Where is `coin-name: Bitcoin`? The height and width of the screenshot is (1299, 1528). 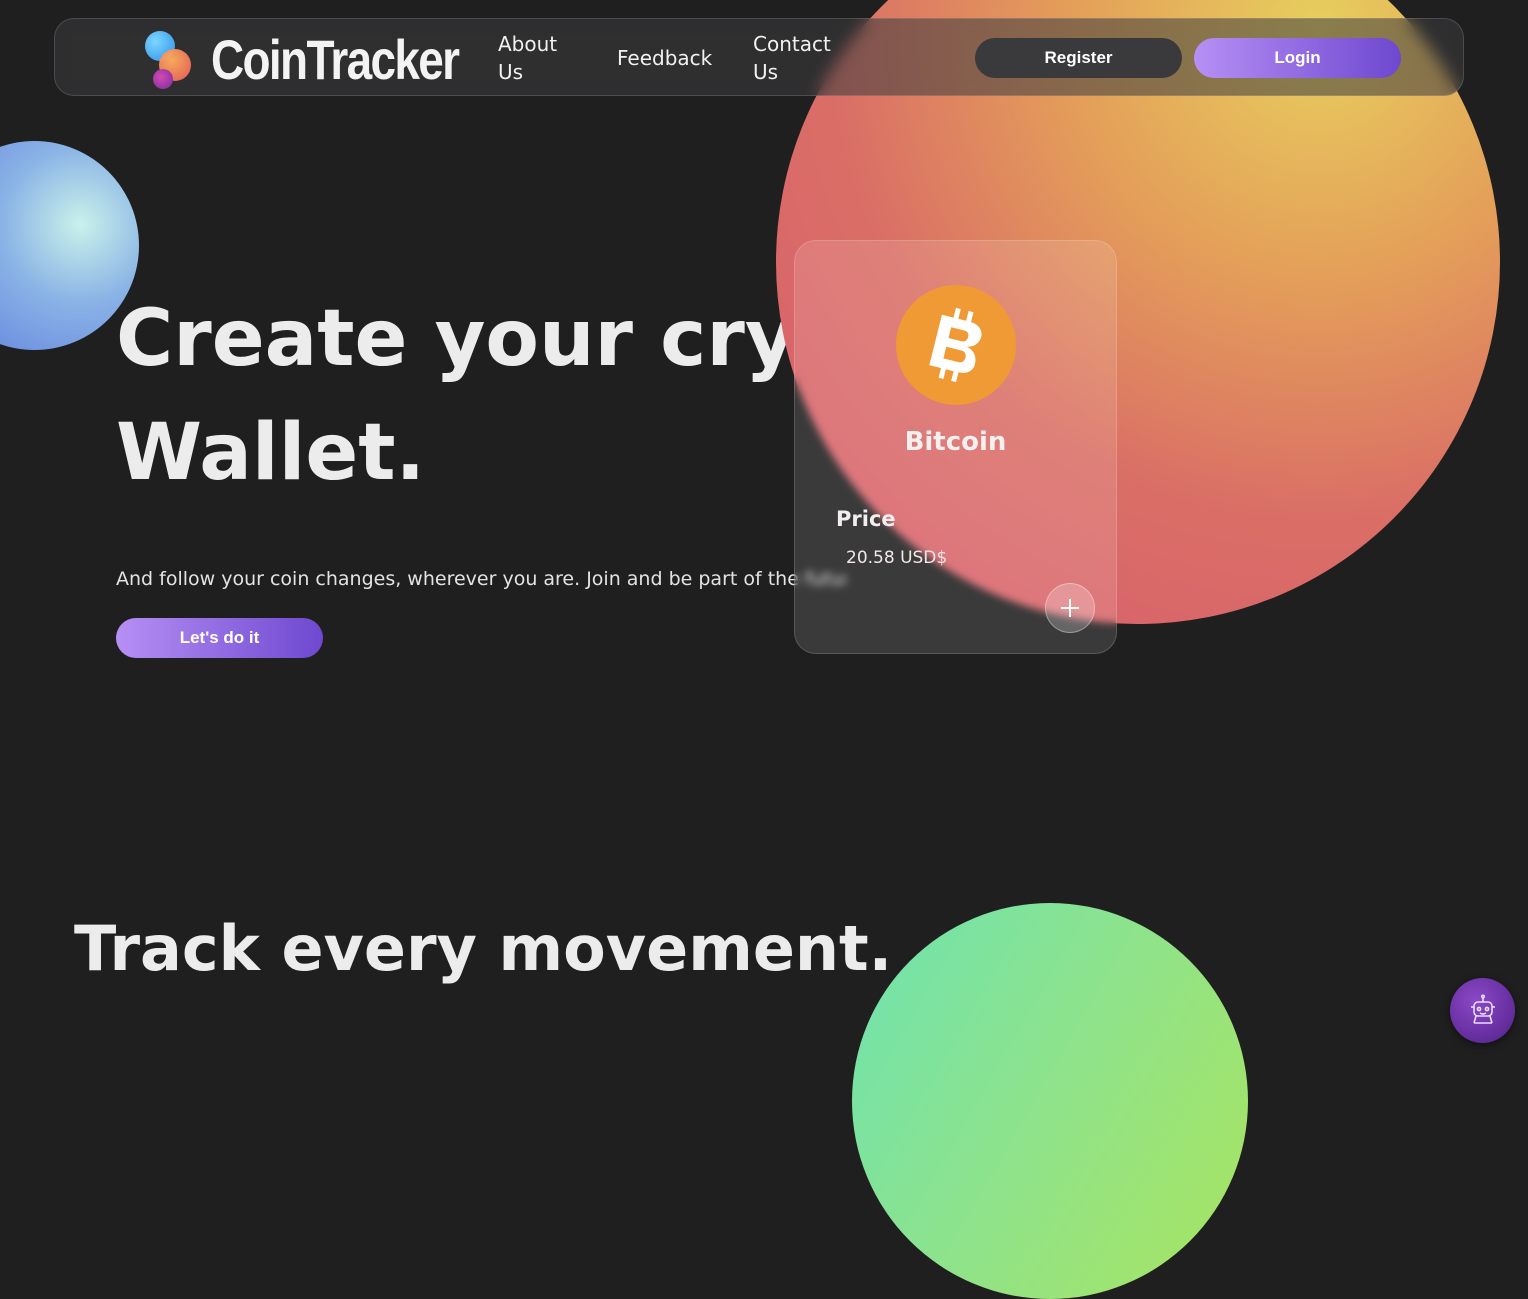
coin-name: Bitcoin is located at coordinates (955, 442).